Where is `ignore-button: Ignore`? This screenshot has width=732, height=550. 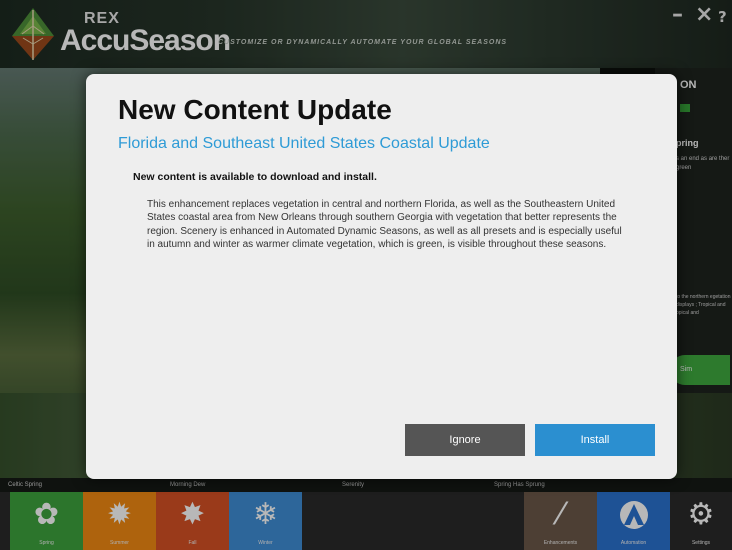 ignore-button: Ignore is located at coordinates (465, 440).